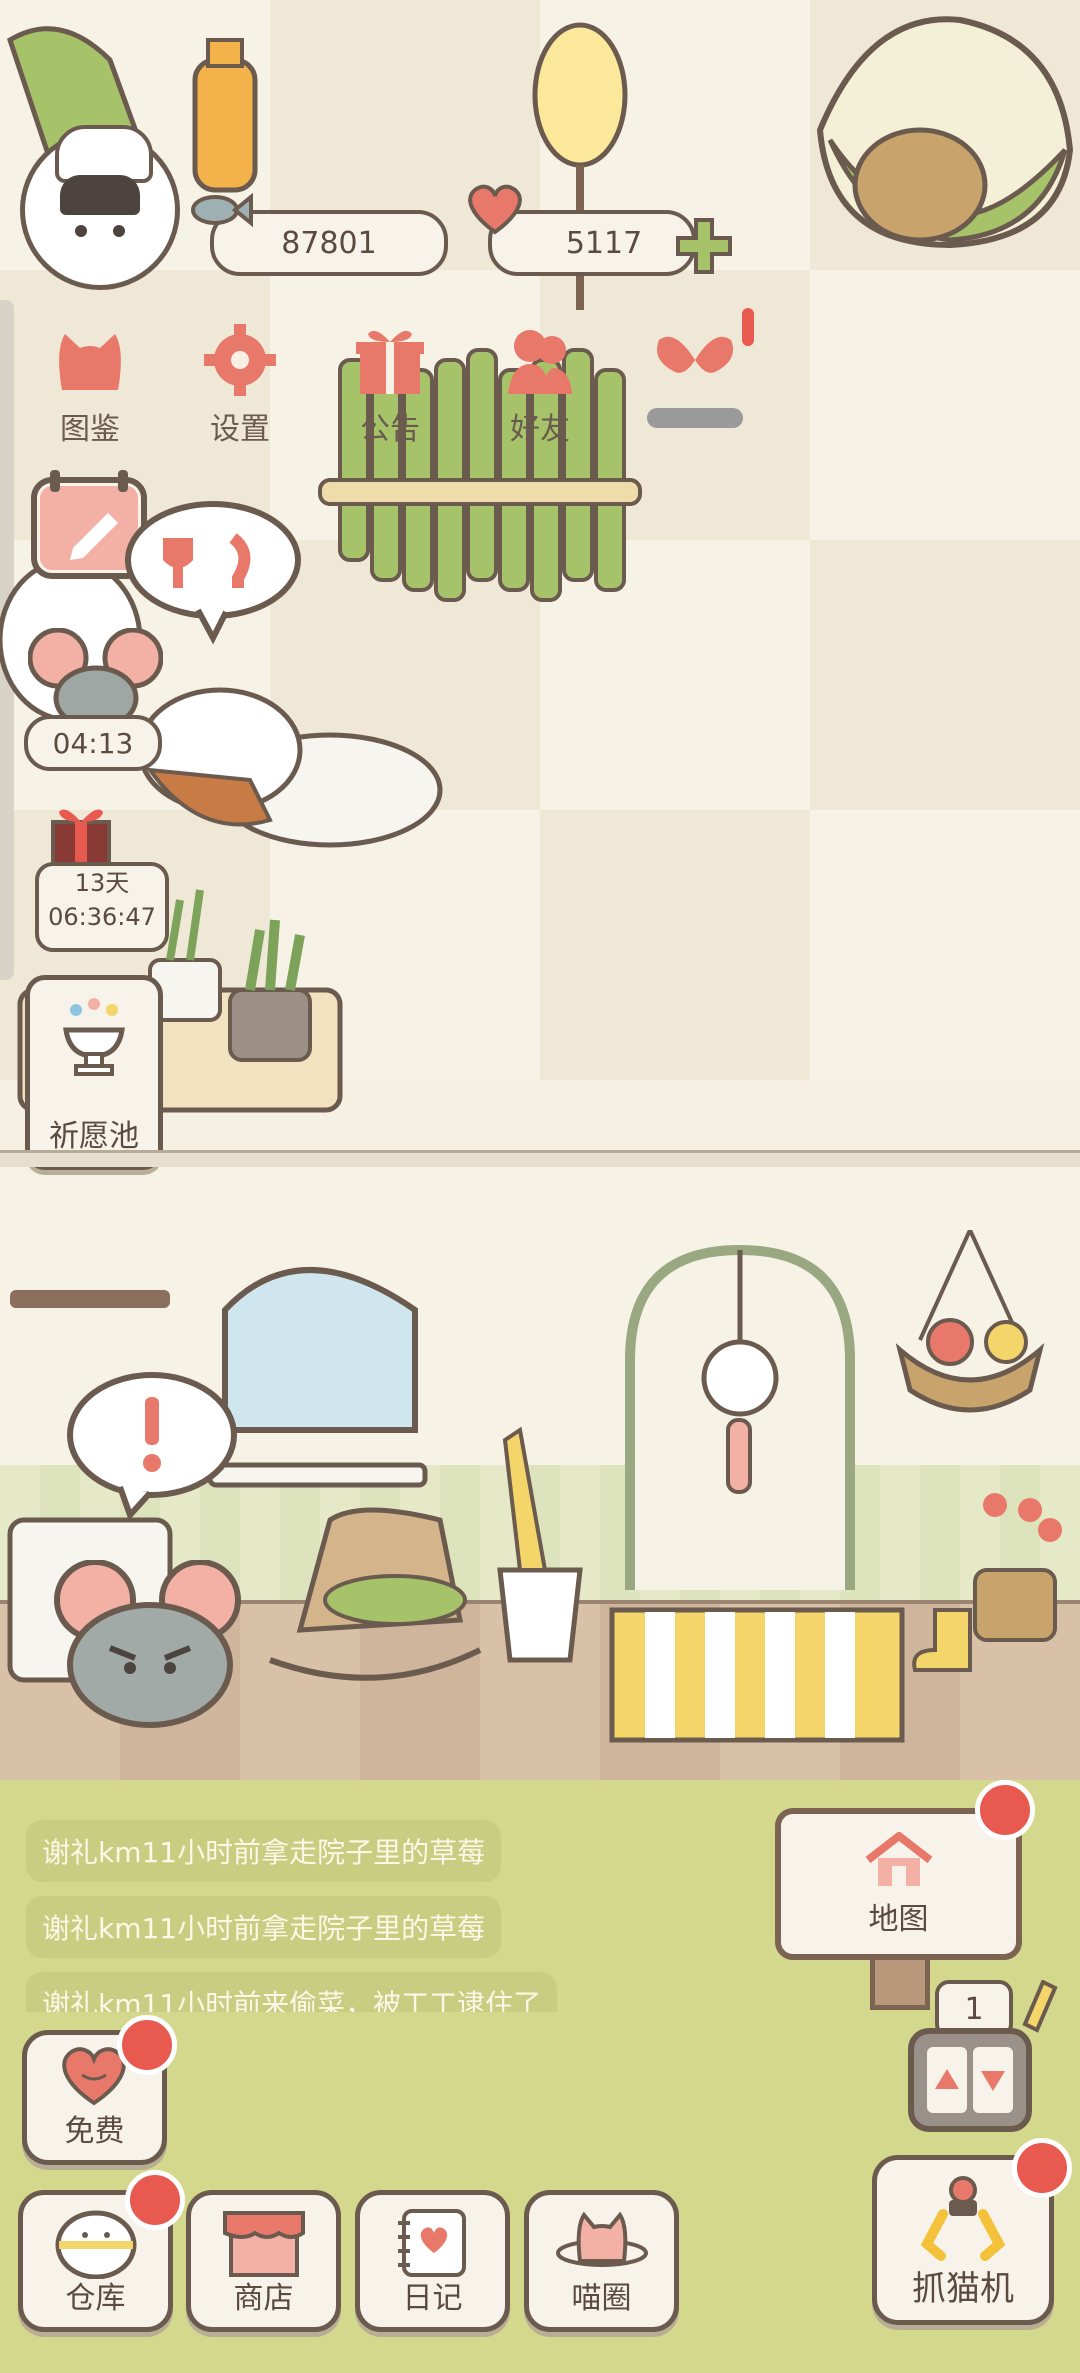 The width and height of the screenshot is (1080, 2373). I want to click on menu-announcement-label: 公告, so click(390, 429).